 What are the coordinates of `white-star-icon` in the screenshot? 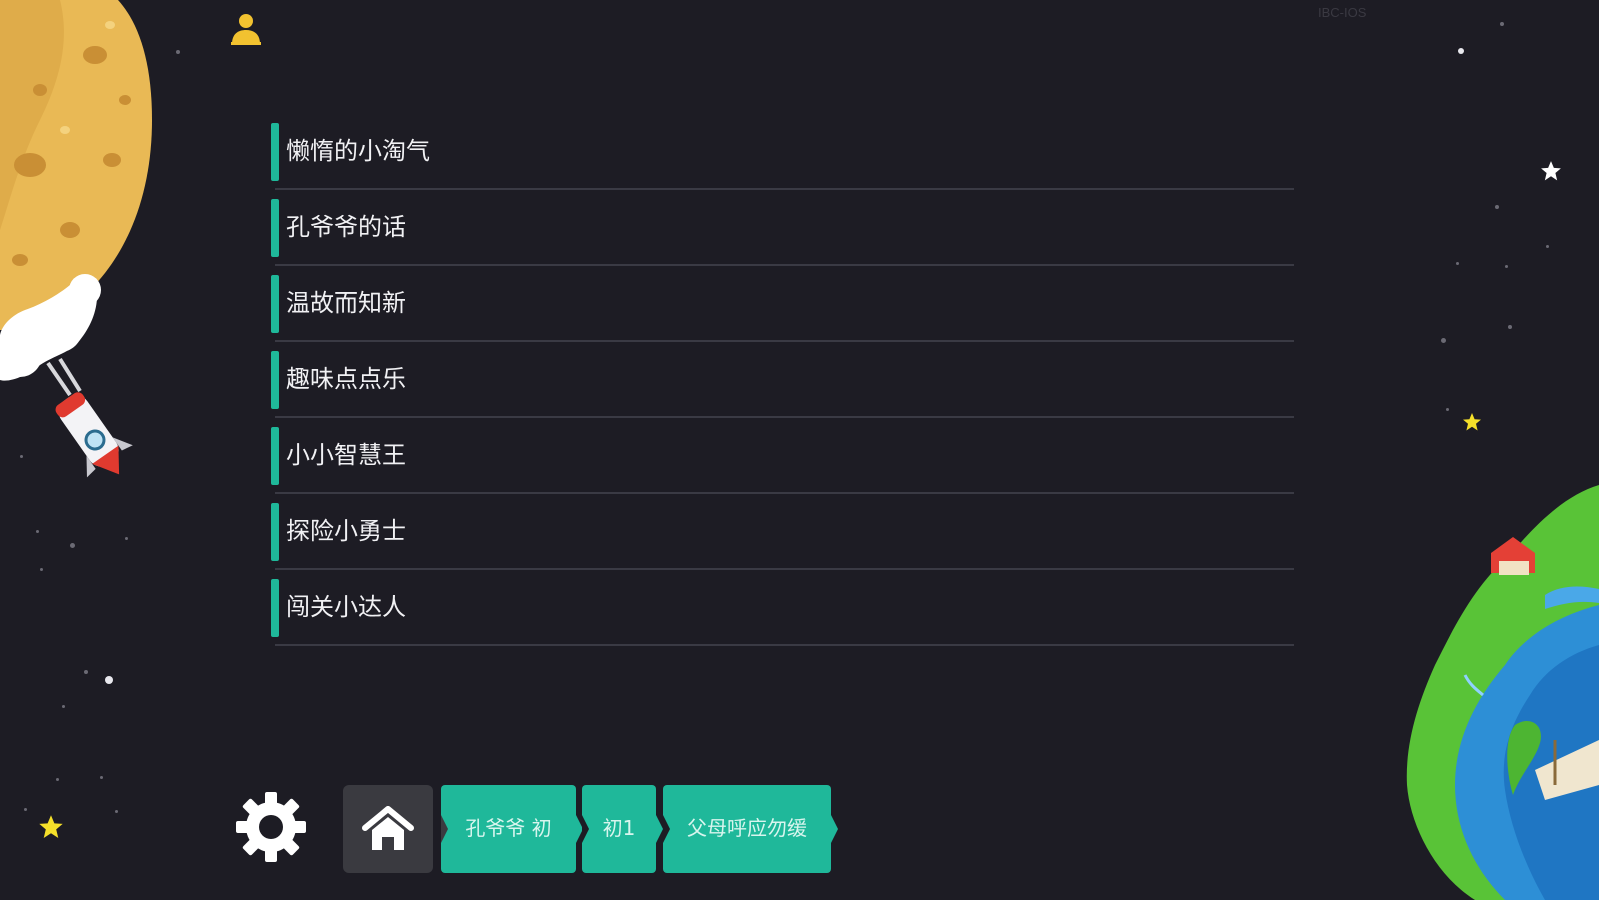 It's located at (1551, 171).